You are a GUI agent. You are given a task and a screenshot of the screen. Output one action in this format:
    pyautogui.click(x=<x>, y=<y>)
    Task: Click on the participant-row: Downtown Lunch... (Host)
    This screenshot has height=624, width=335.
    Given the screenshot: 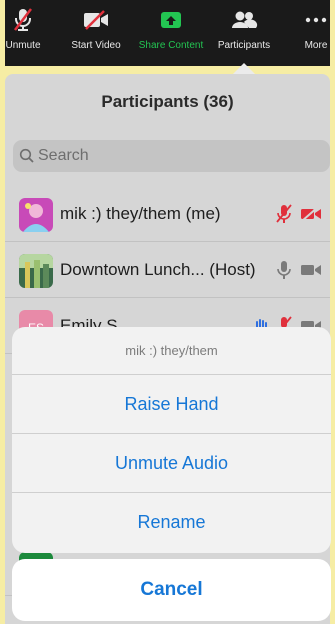 What is the action you would take?
    pyautogui.click(x=167, y=270)
    